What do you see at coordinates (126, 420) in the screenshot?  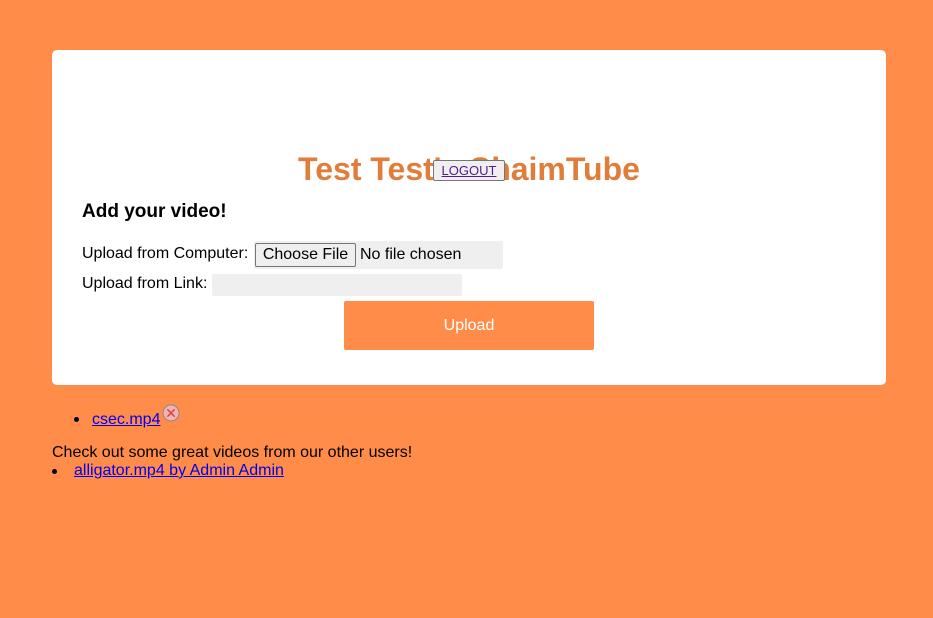 I see `my-video-link: csec.mp4` at bounding box center [126, 420].